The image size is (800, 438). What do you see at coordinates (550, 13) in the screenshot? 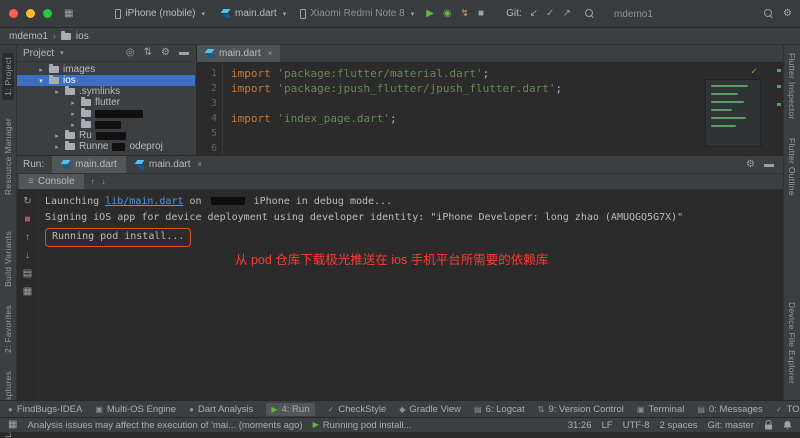
I see `git-commit-icon: ✓` at bounding box center [550, 13].